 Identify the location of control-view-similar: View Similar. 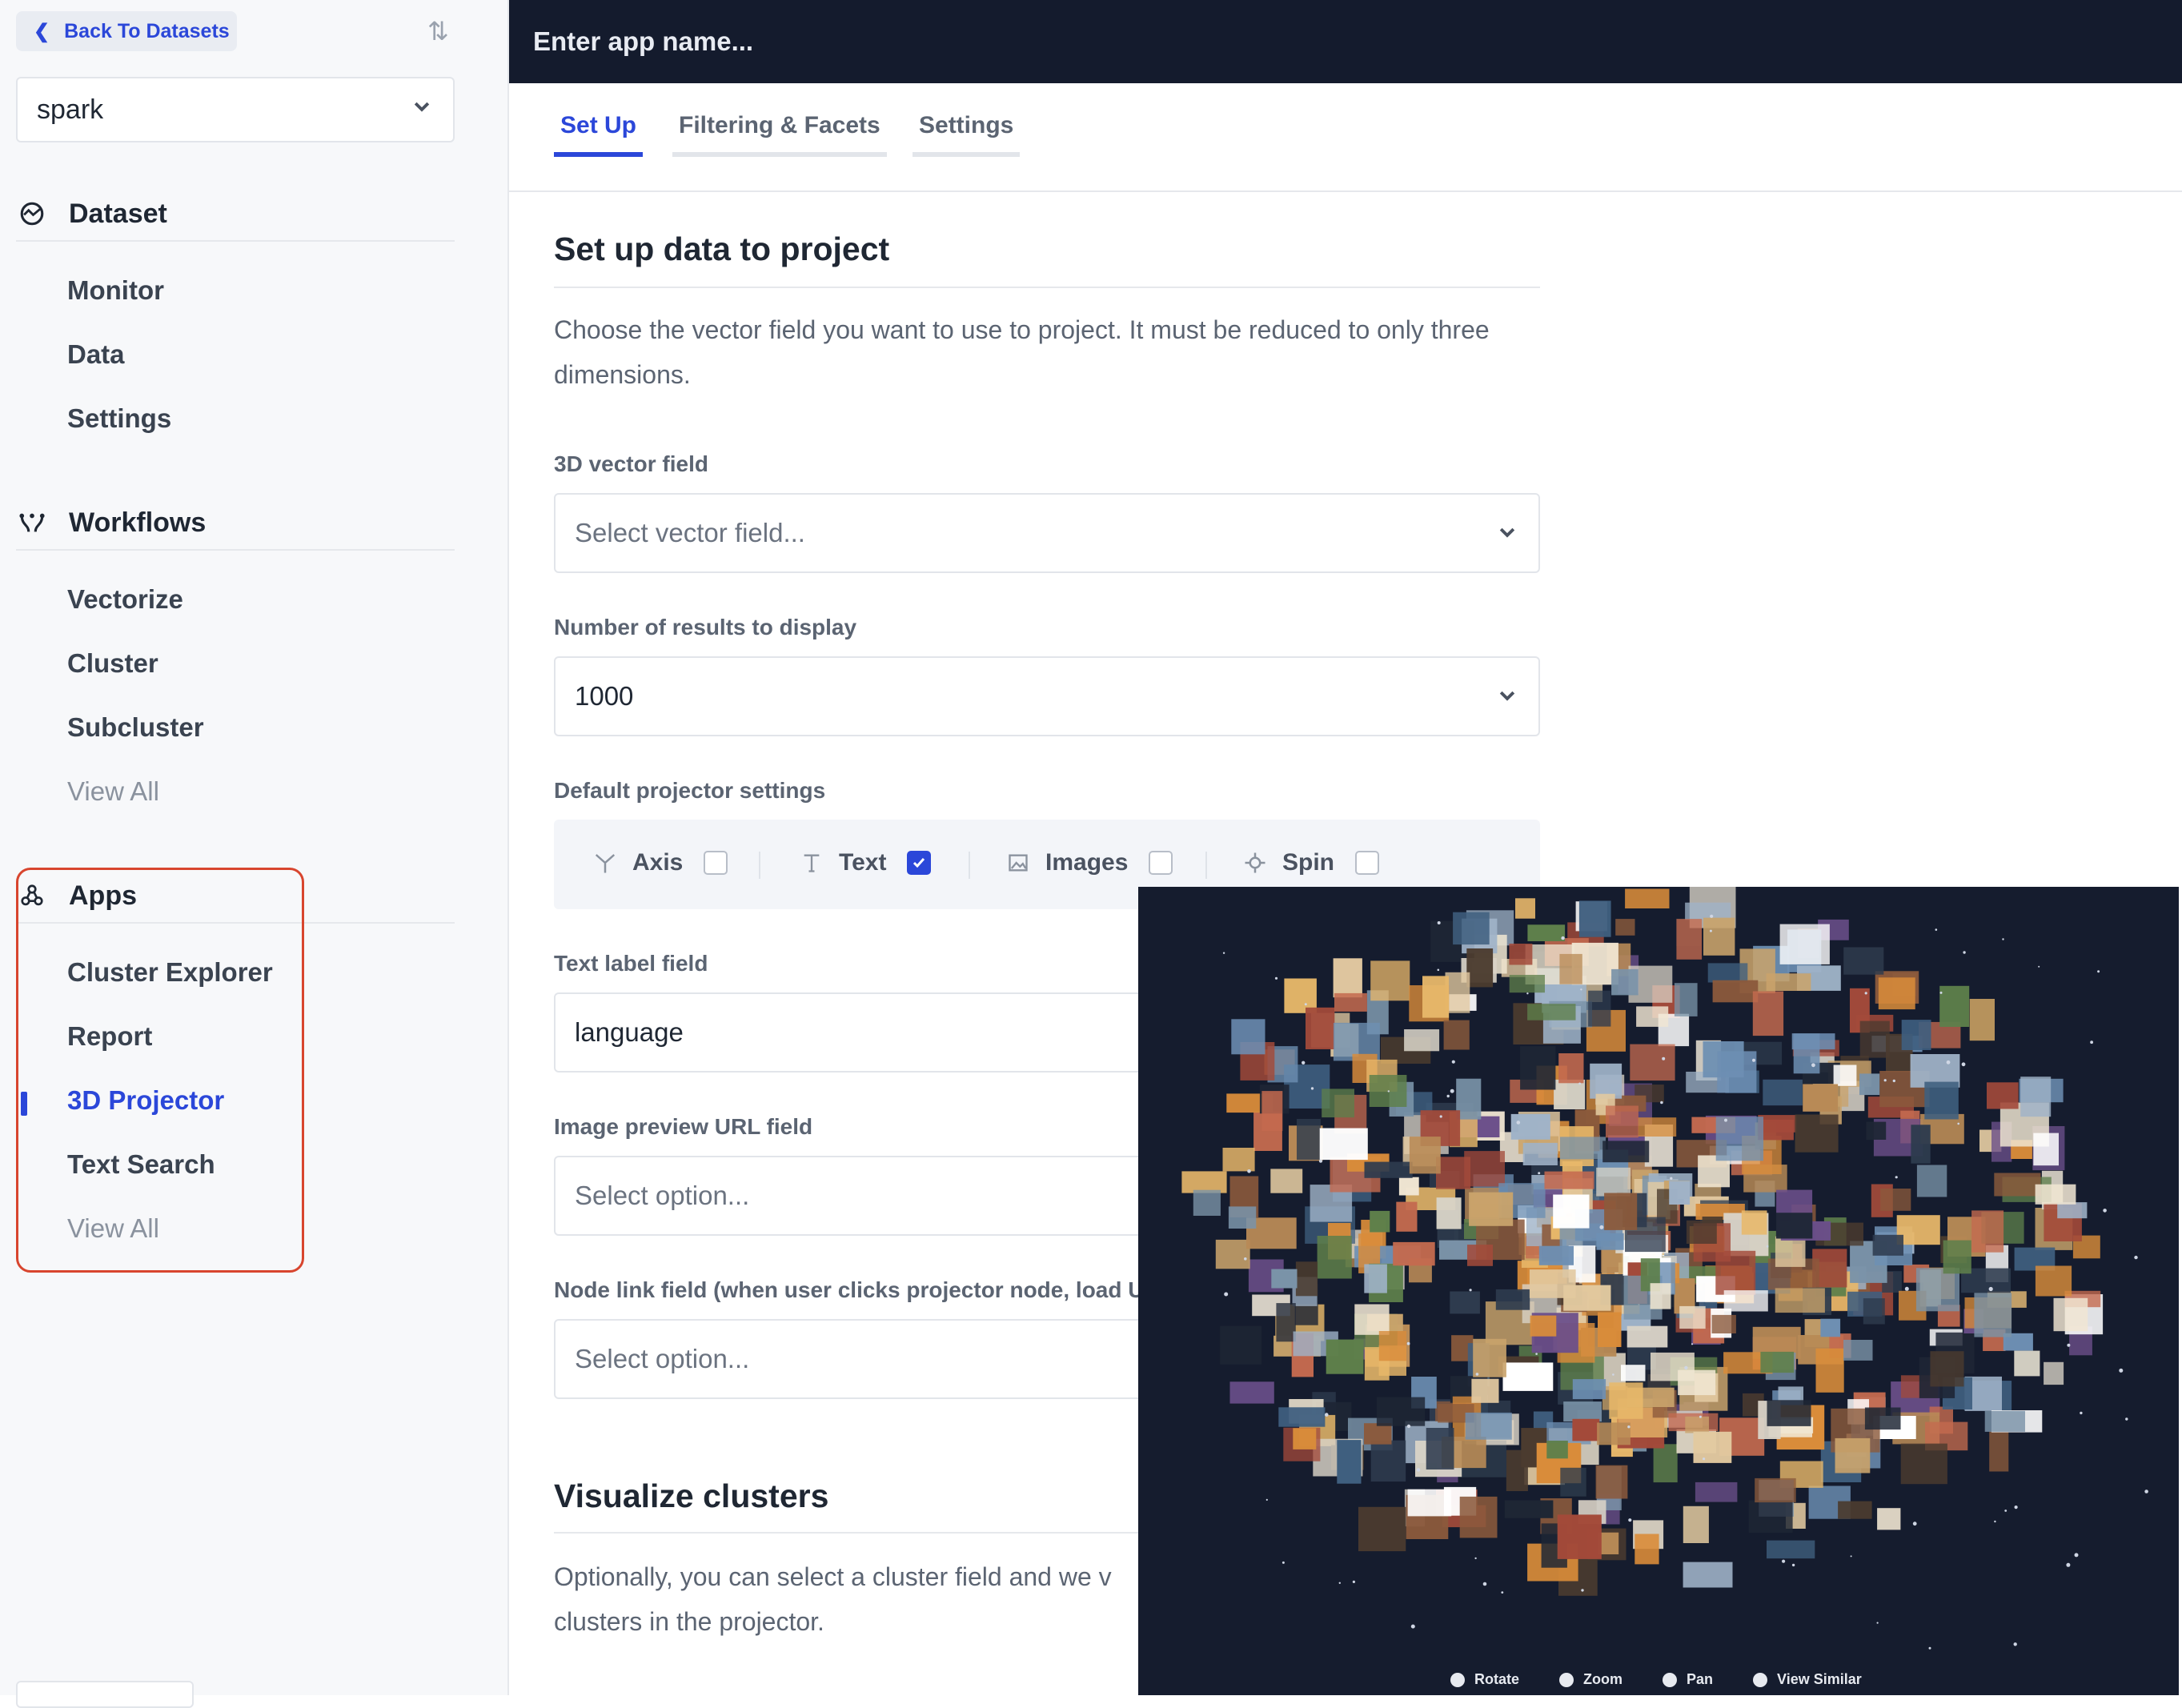
(1807, 1679).